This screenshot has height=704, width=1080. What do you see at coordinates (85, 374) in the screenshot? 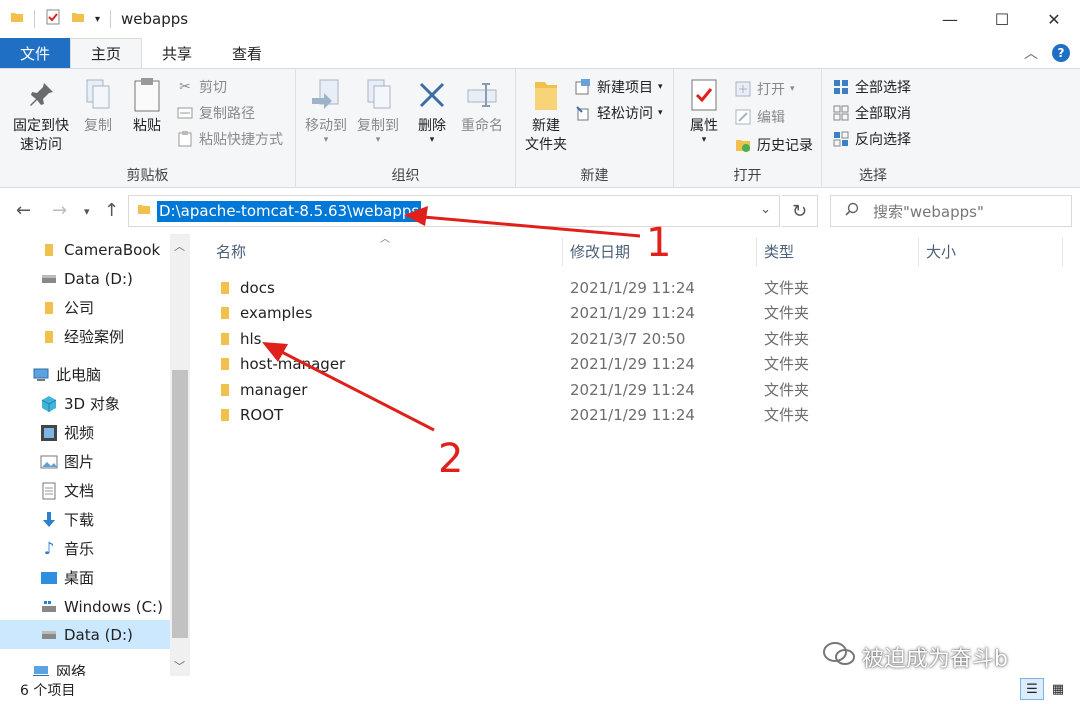
I see `nav-item-this-pc: 此电脑` at bounding box center [85, 374].